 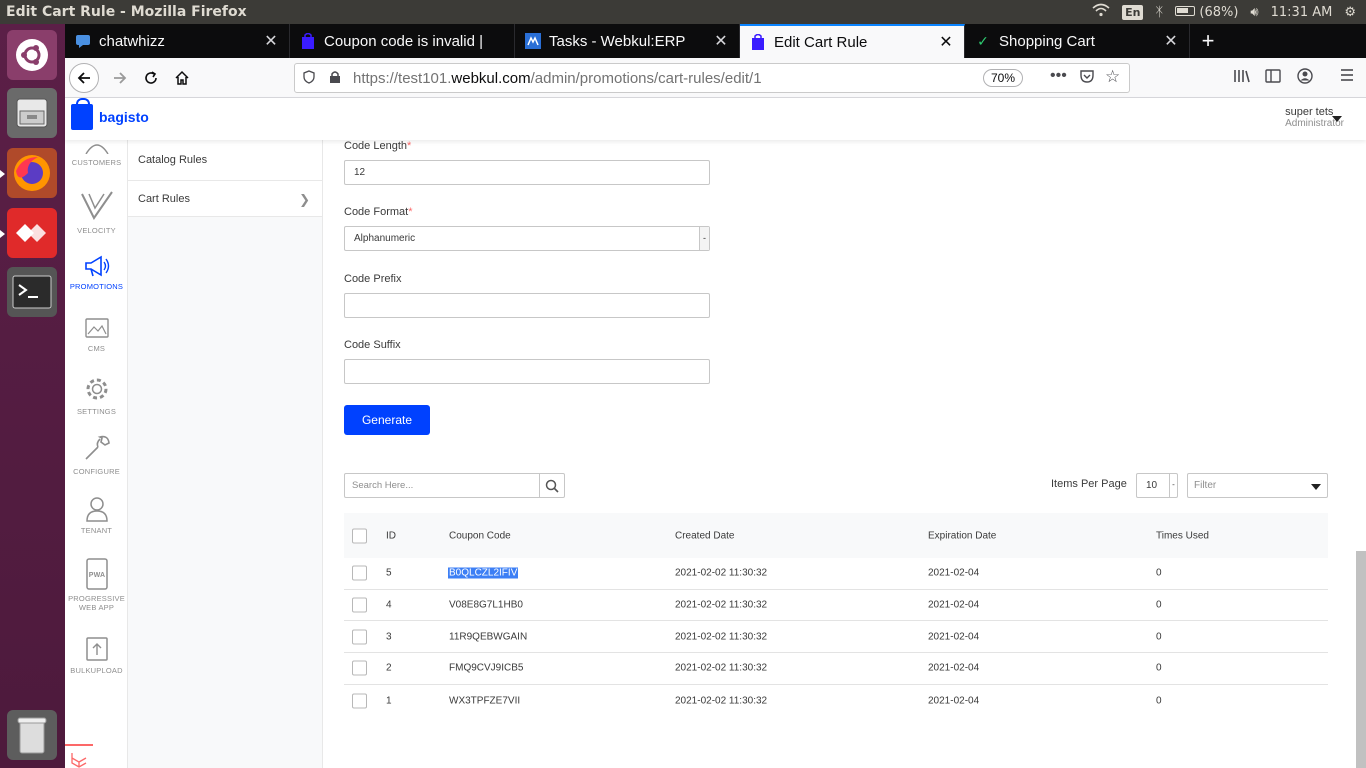 What do you see at coordinates (96, 334) in the screenshot?
I see `nav-item-cms: CMS` at bounding box center [96, 334].